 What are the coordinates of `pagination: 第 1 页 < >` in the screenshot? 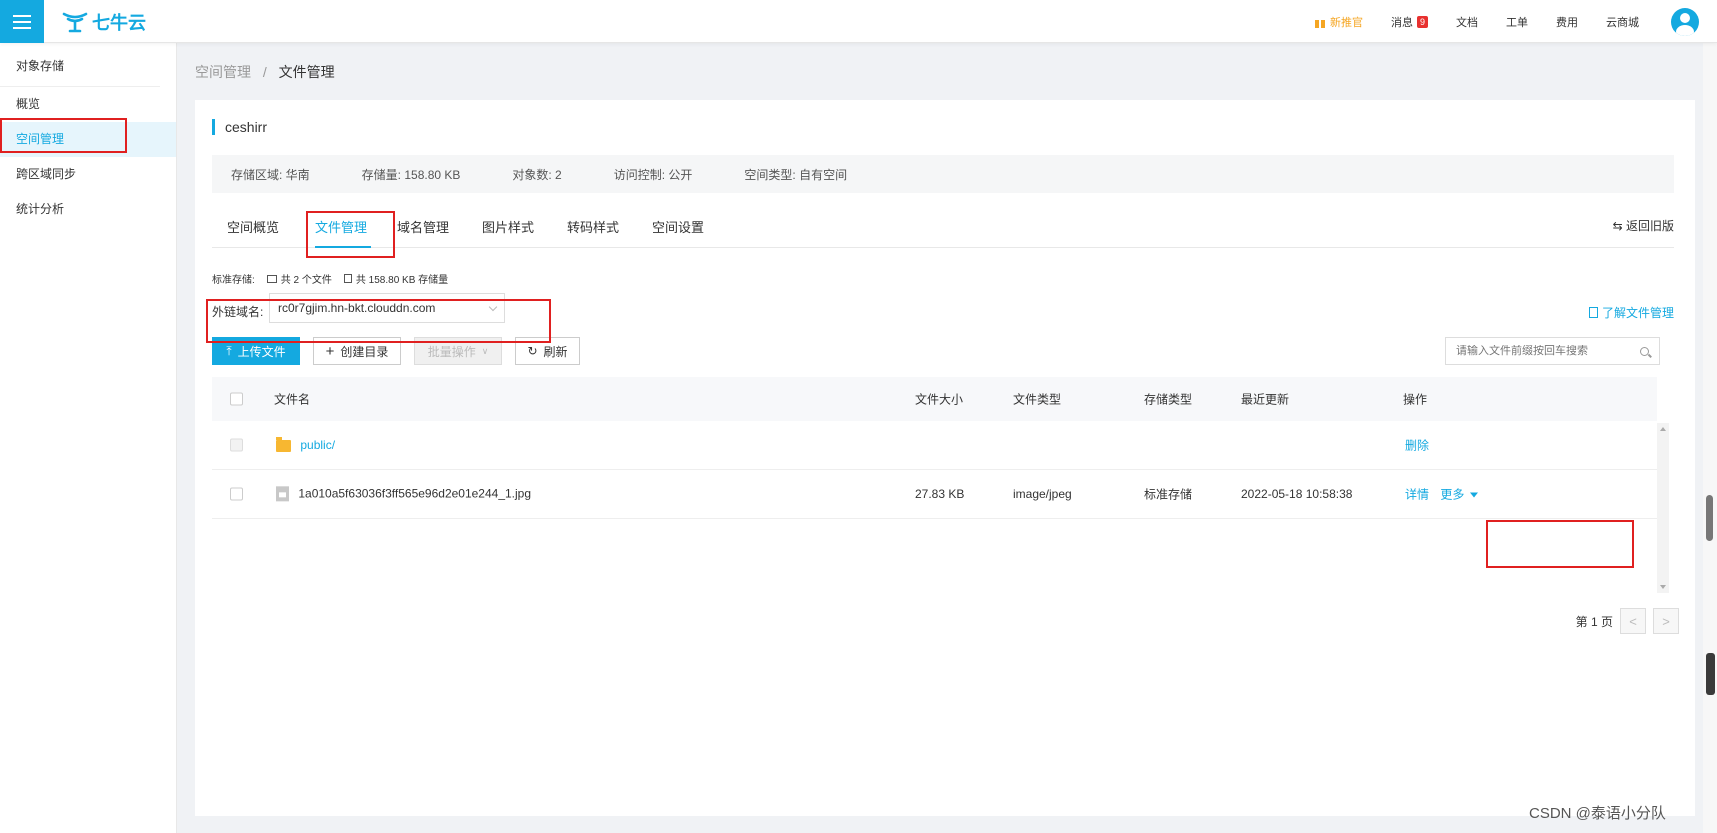 It's located at (1627, 621).